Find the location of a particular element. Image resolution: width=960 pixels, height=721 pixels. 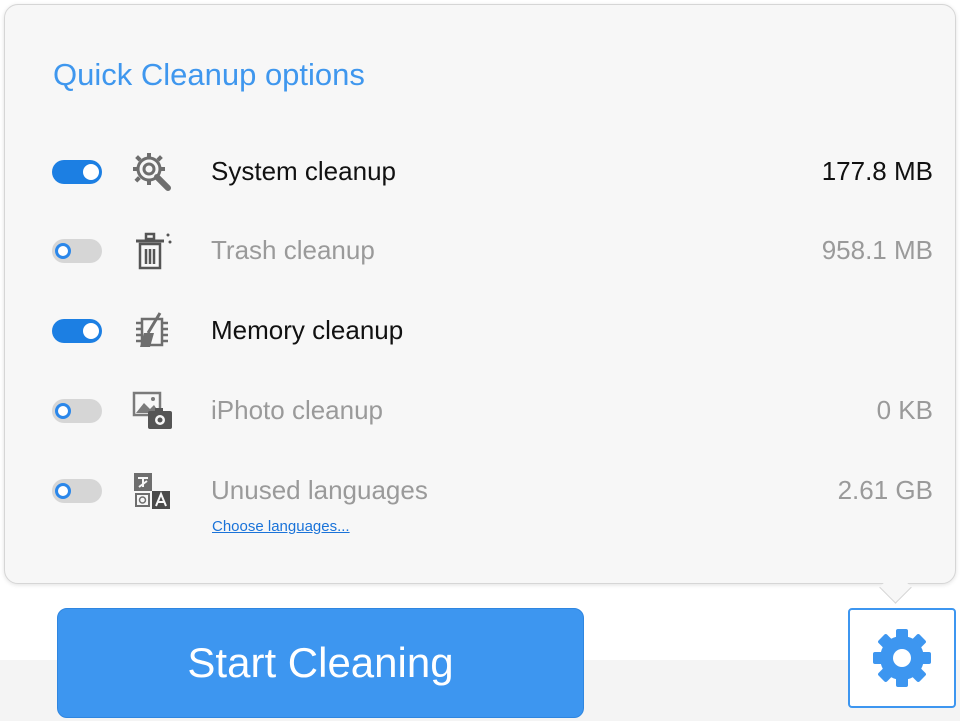

memory-chip-broom-icon is located at coordinates (152, 329).